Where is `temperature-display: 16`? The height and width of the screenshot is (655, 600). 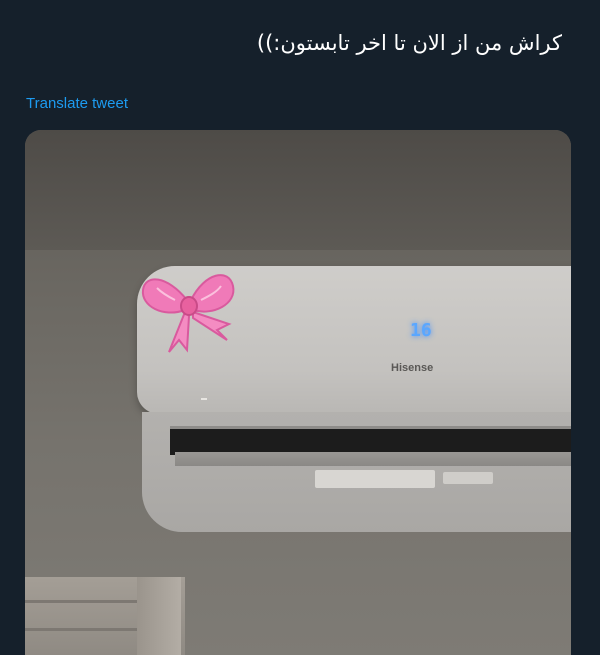 temperature-display: 16 is located at coordinates (421, 330).